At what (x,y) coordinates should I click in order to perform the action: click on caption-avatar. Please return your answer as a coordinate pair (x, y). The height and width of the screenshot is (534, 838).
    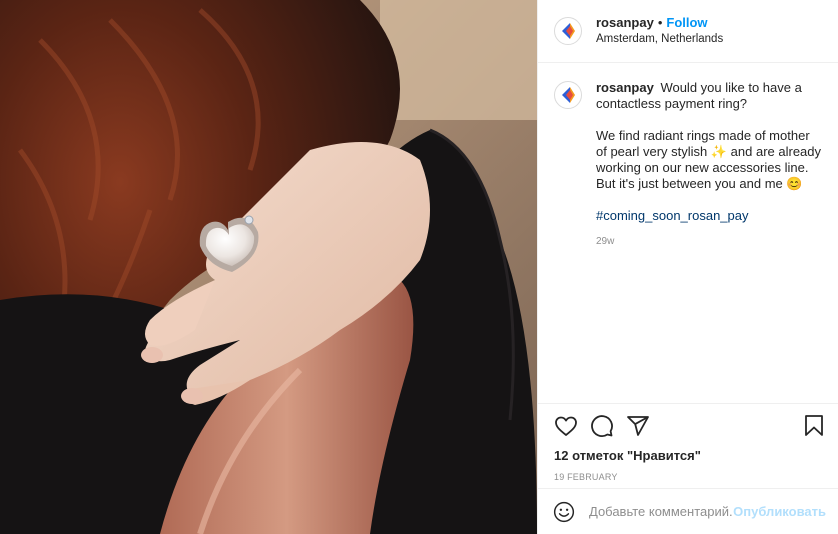
    Looking at the image, I should click on (568, 95).